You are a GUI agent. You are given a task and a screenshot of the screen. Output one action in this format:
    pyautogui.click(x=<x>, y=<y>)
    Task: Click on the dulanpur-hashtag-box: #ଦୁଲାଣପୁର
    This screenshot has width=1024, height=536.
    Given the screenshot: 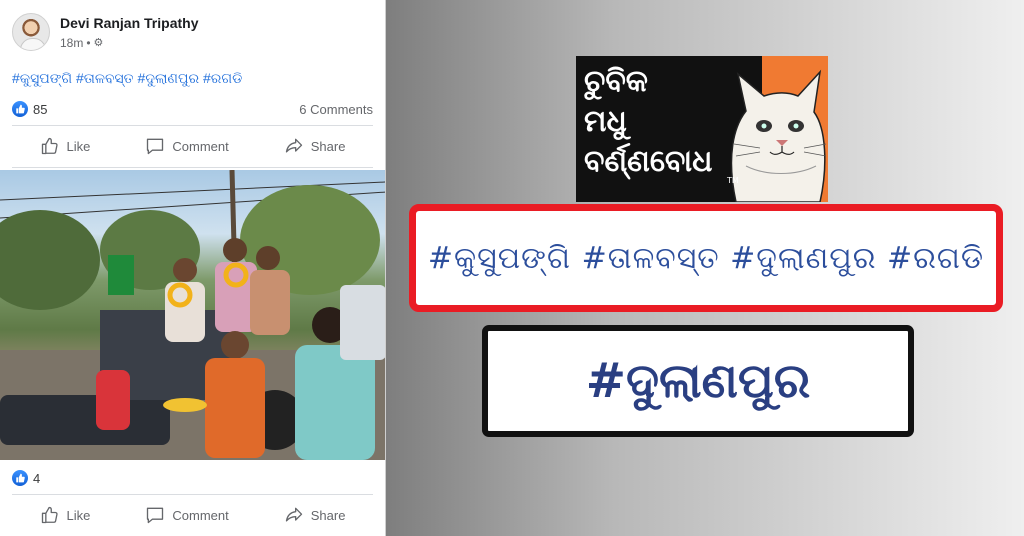 What is the action you would take?
    pyautogui.click(x=698, y=381)
    